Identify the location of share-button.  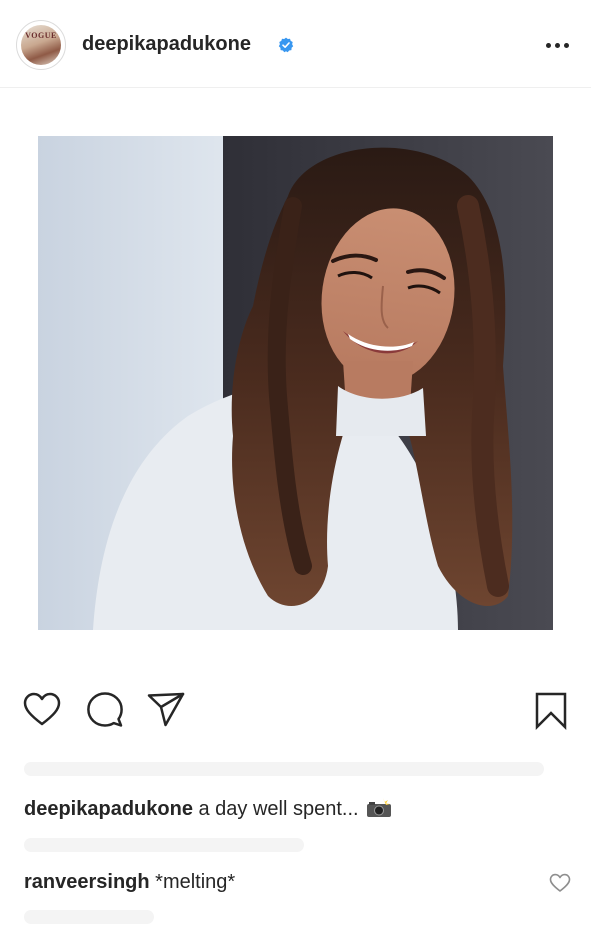
(166, 710).